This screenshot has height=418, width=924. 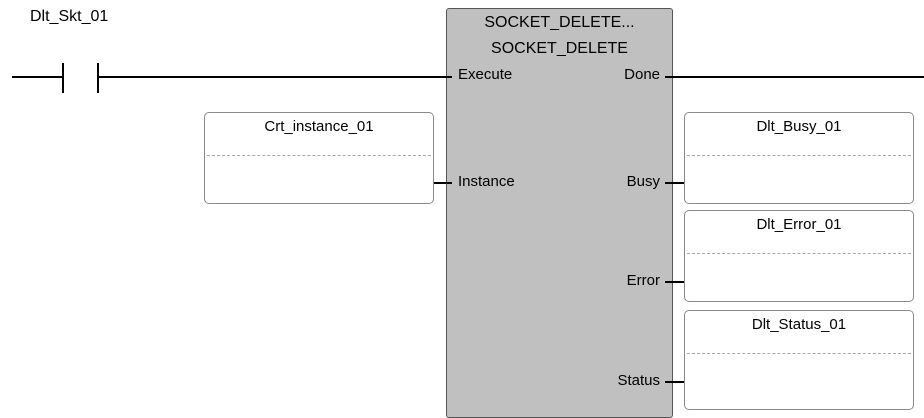 What do you see at coordinates (802, 77) in the screenshot?
I see `rung-wire-right` at bounding box center [802, 77].